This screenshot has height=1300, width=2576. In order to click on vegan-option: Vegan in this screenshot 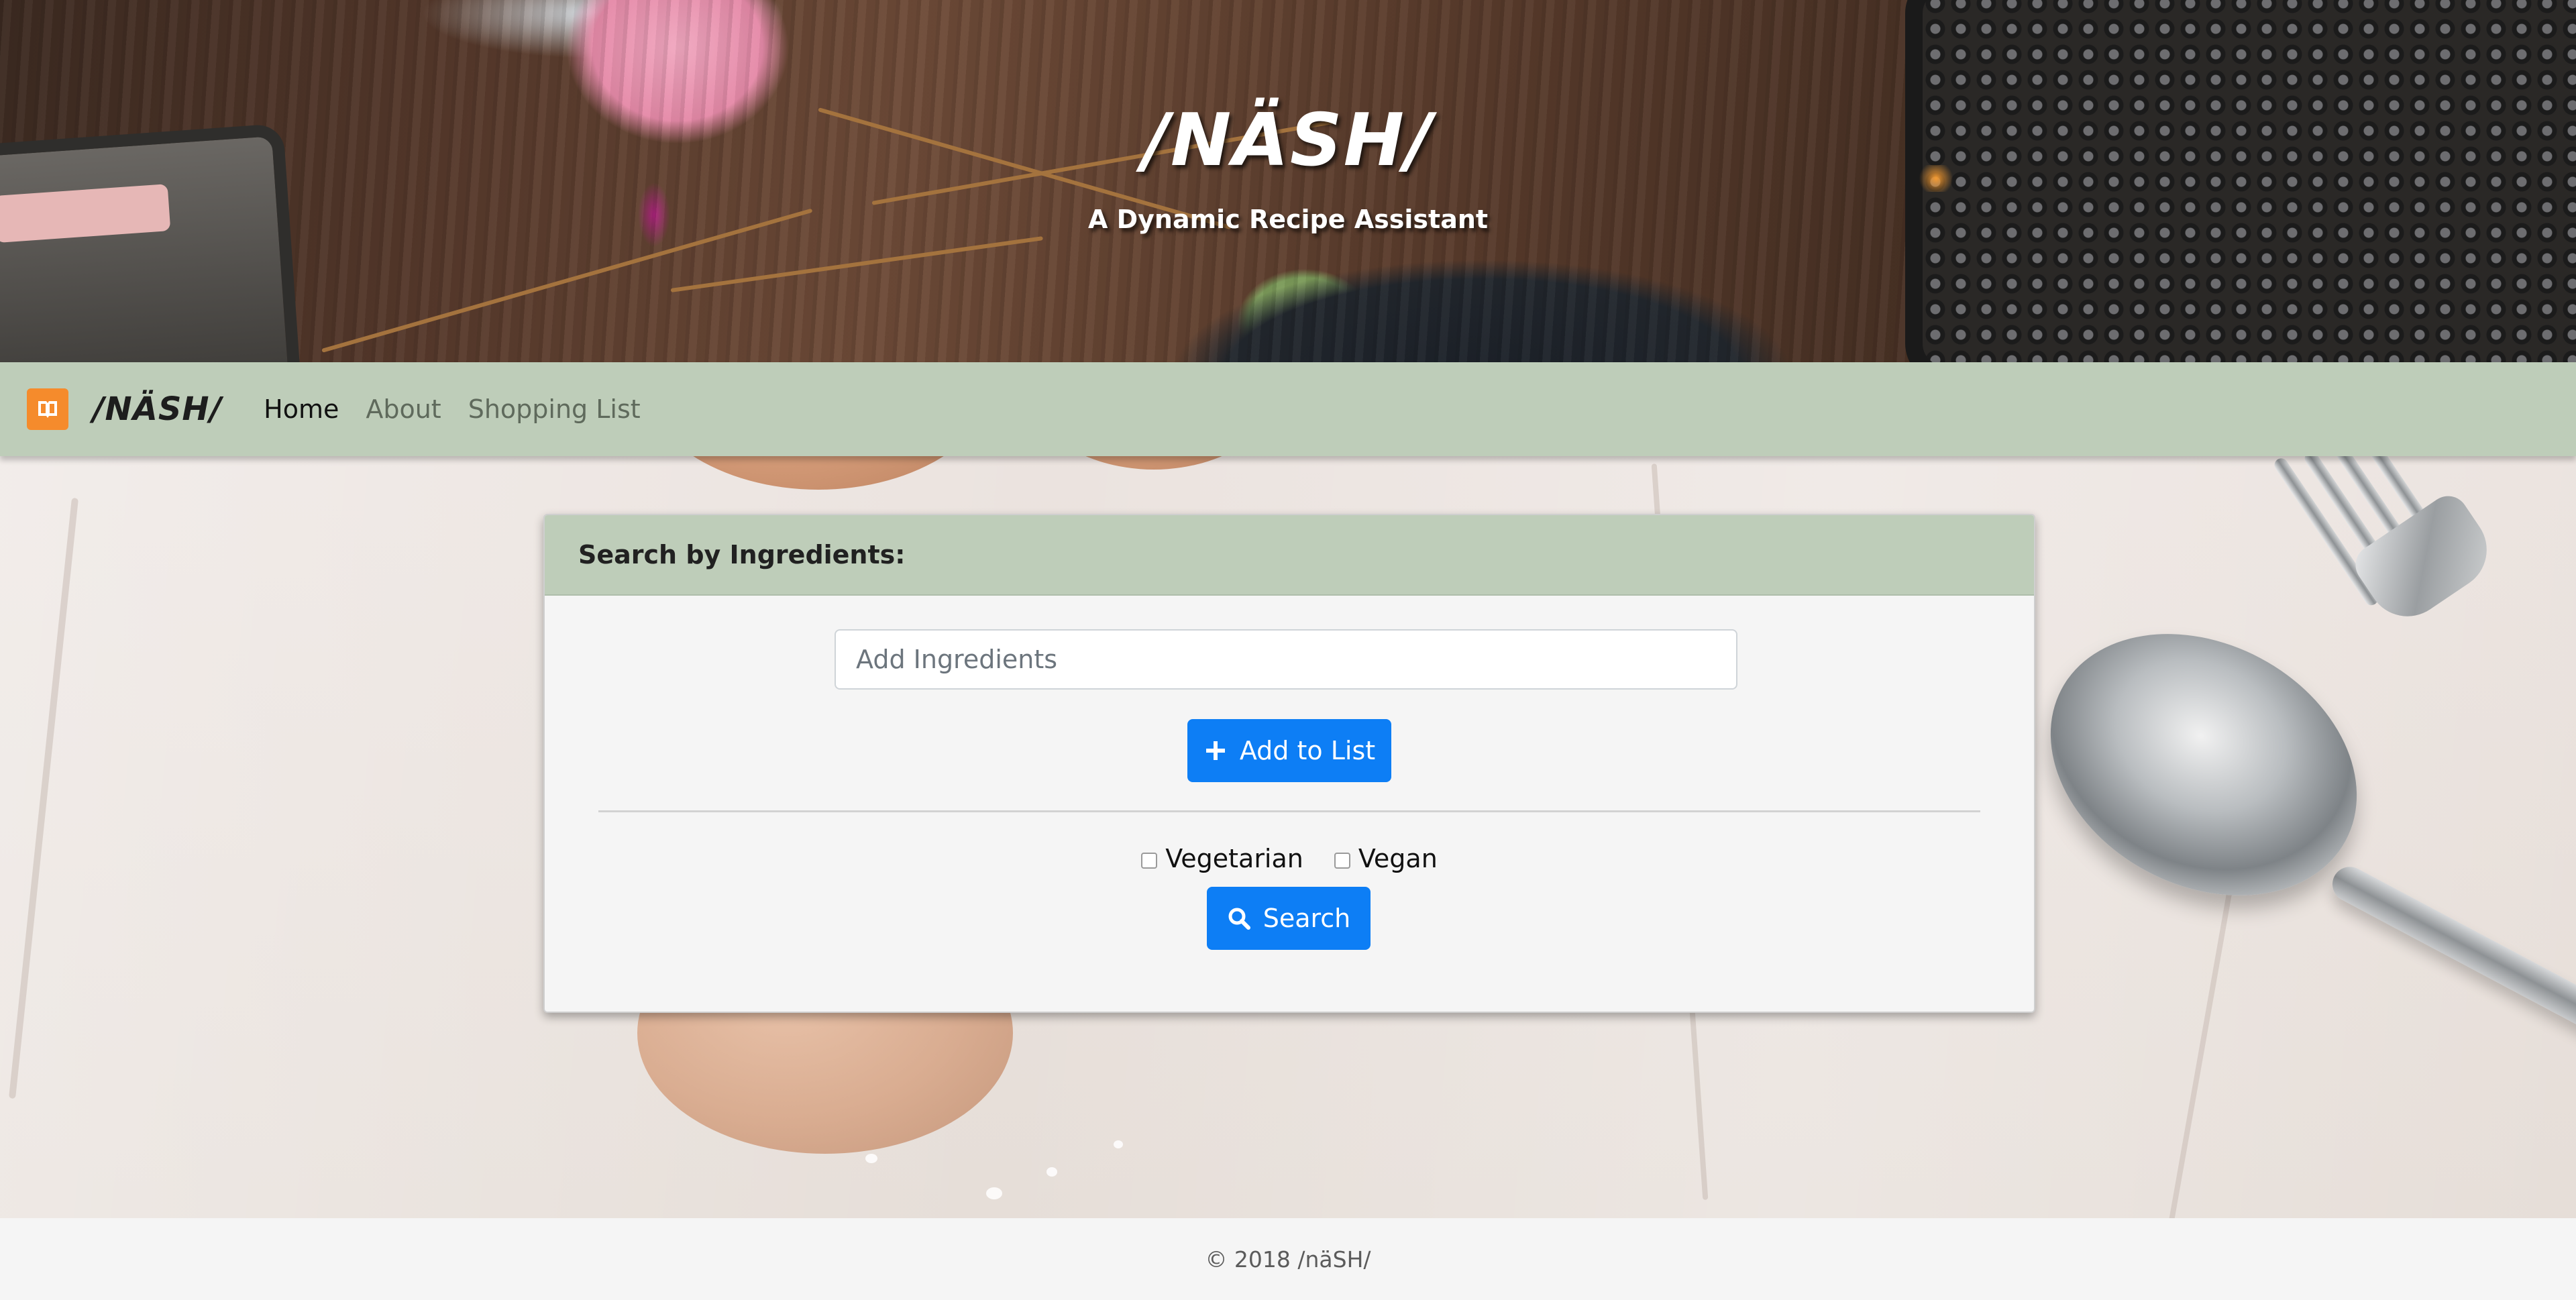, I will do `click(1386, 859)`.